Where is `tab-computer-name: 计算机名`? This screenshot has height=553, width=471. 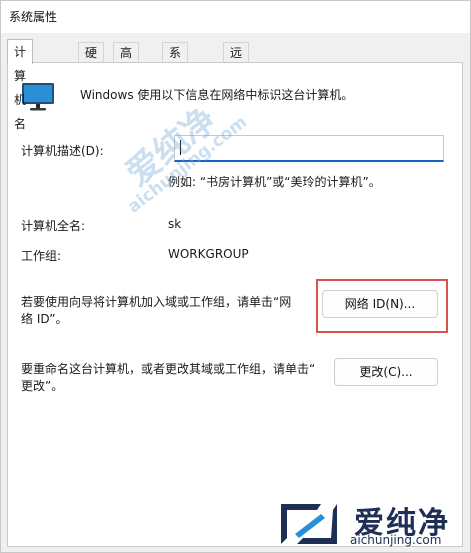
tab-computer-name: 计算机名 is located at coordinates (20, 85).